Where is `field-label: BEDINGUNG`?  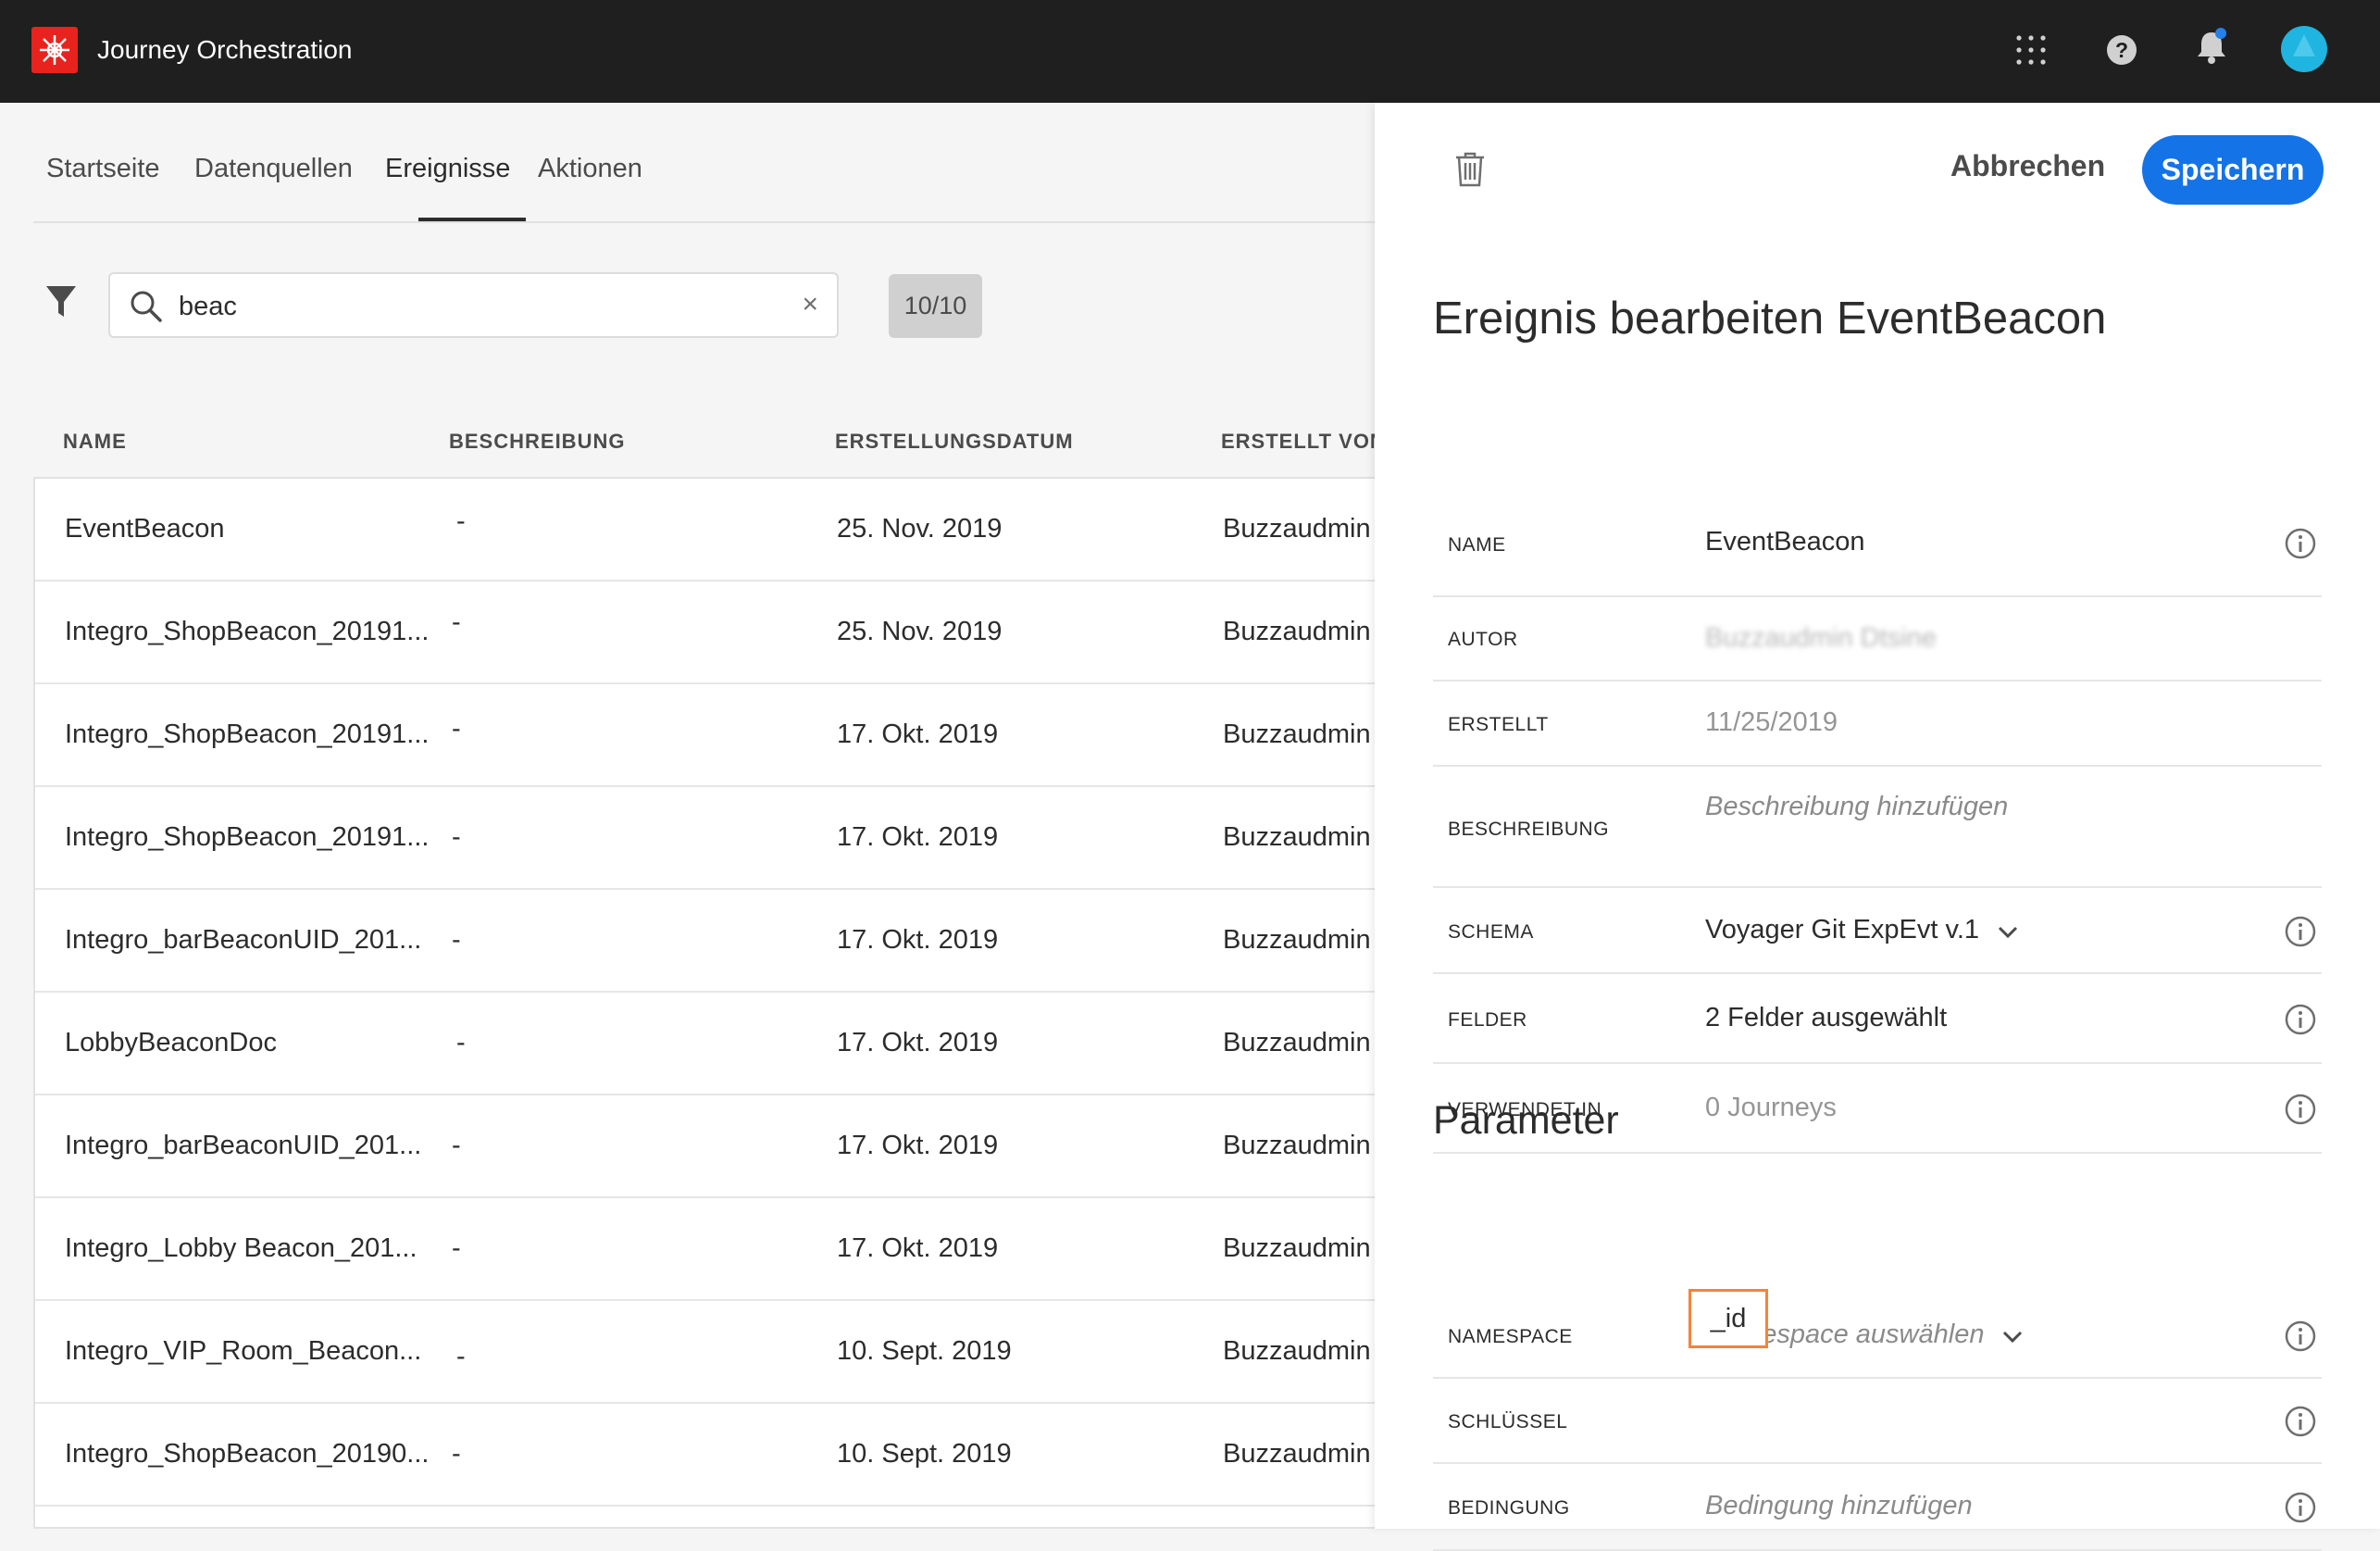
field-label: BEDINGUNG is located at coordinates (1509, 1508).